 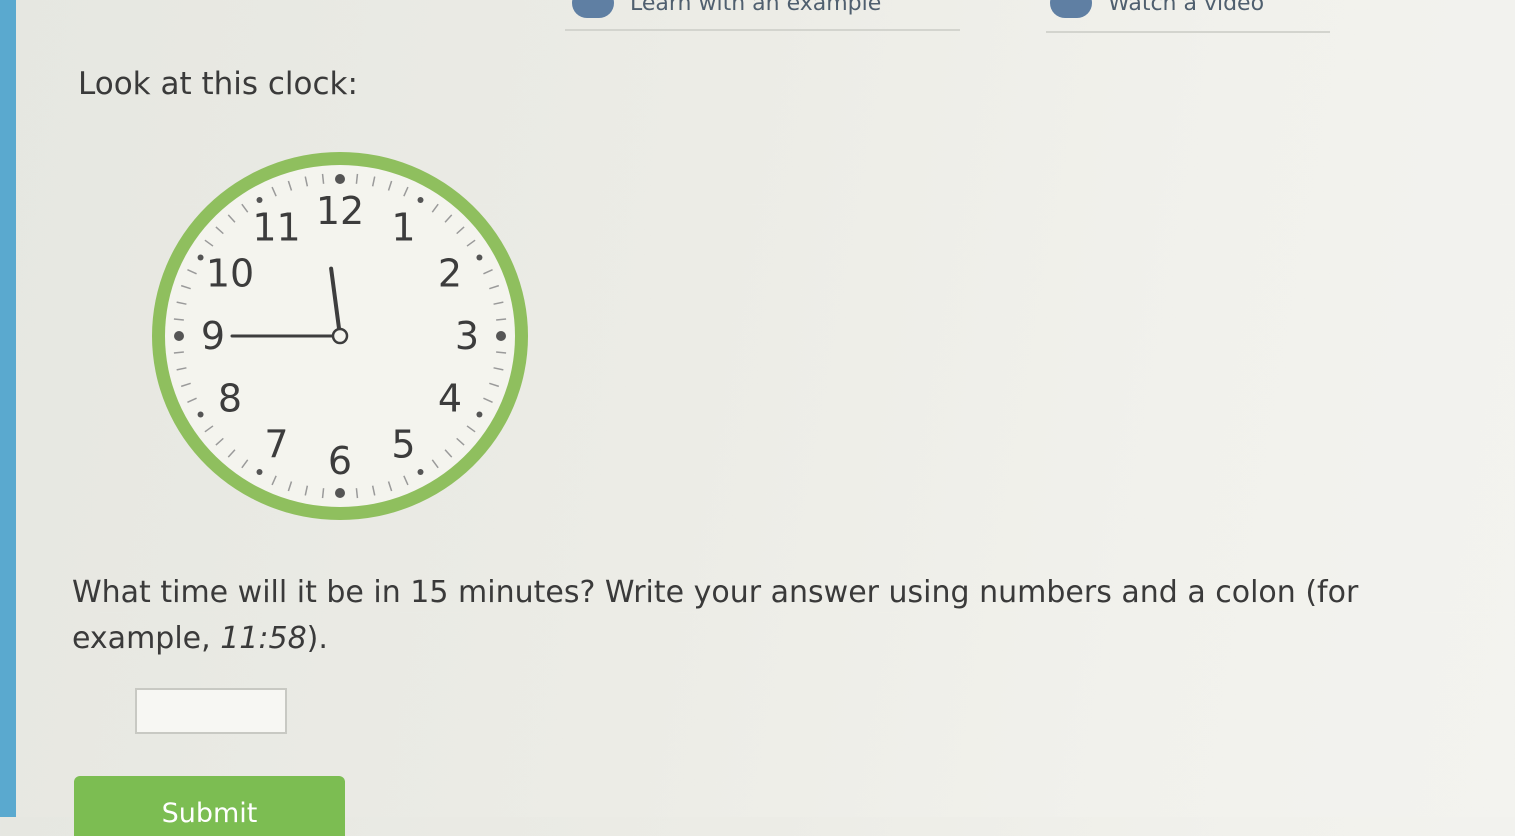 What do you see at coordinates (211, 711) in the screenshot?
I see `answer-input` at bounding box center [211, 711].